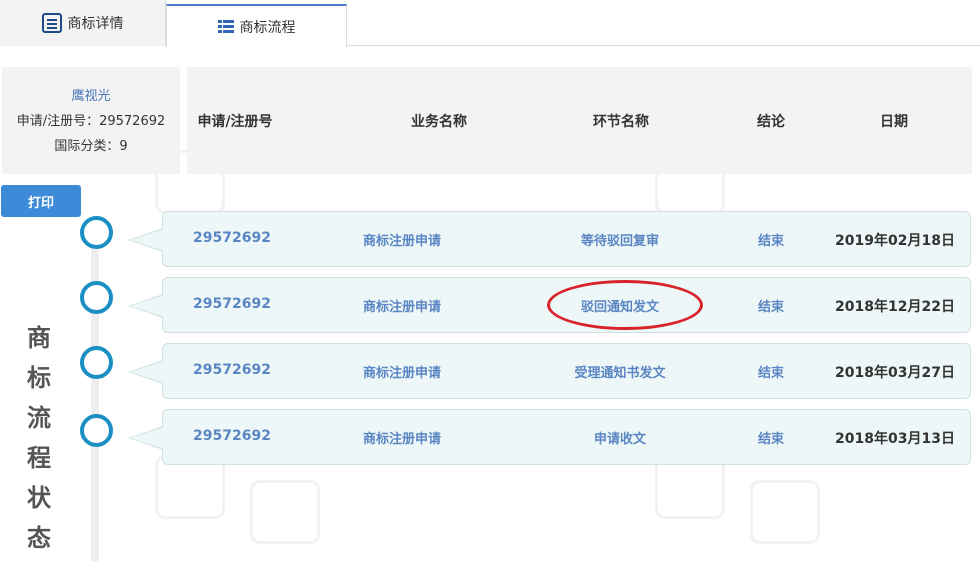 The image size is (980, 561). I want to click on registration-number: 申请/注册号：29572692, so click(91, 121).